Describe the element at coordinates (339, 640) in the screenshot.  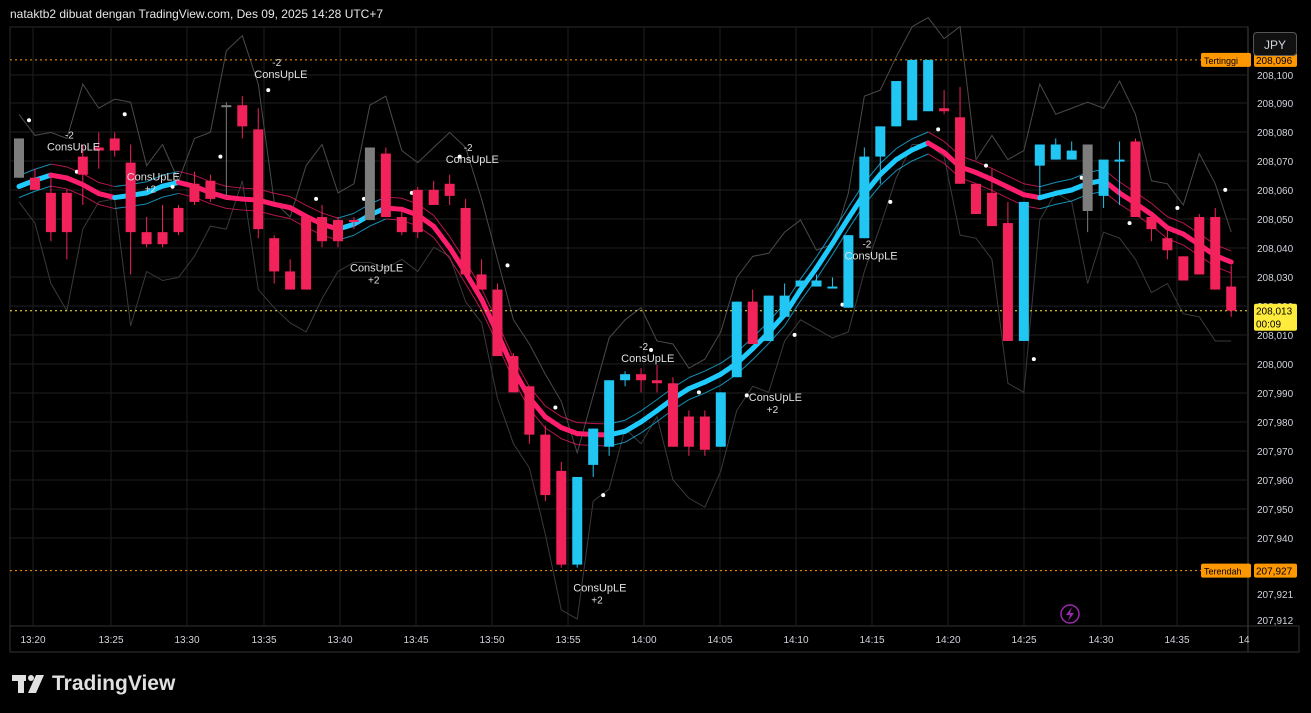
I see `x-tick-label: 13:40` at that location.